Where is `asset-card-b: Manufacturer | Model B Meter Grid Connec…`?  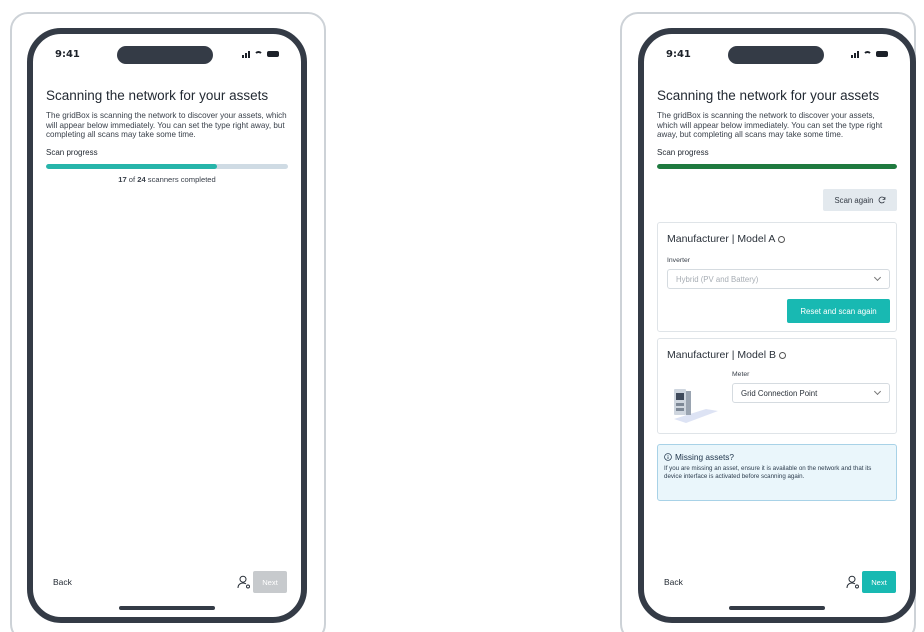 asset-card-b: Manufacturer | Model B Meter Grid Connec… is located at coordinates (777, 386).